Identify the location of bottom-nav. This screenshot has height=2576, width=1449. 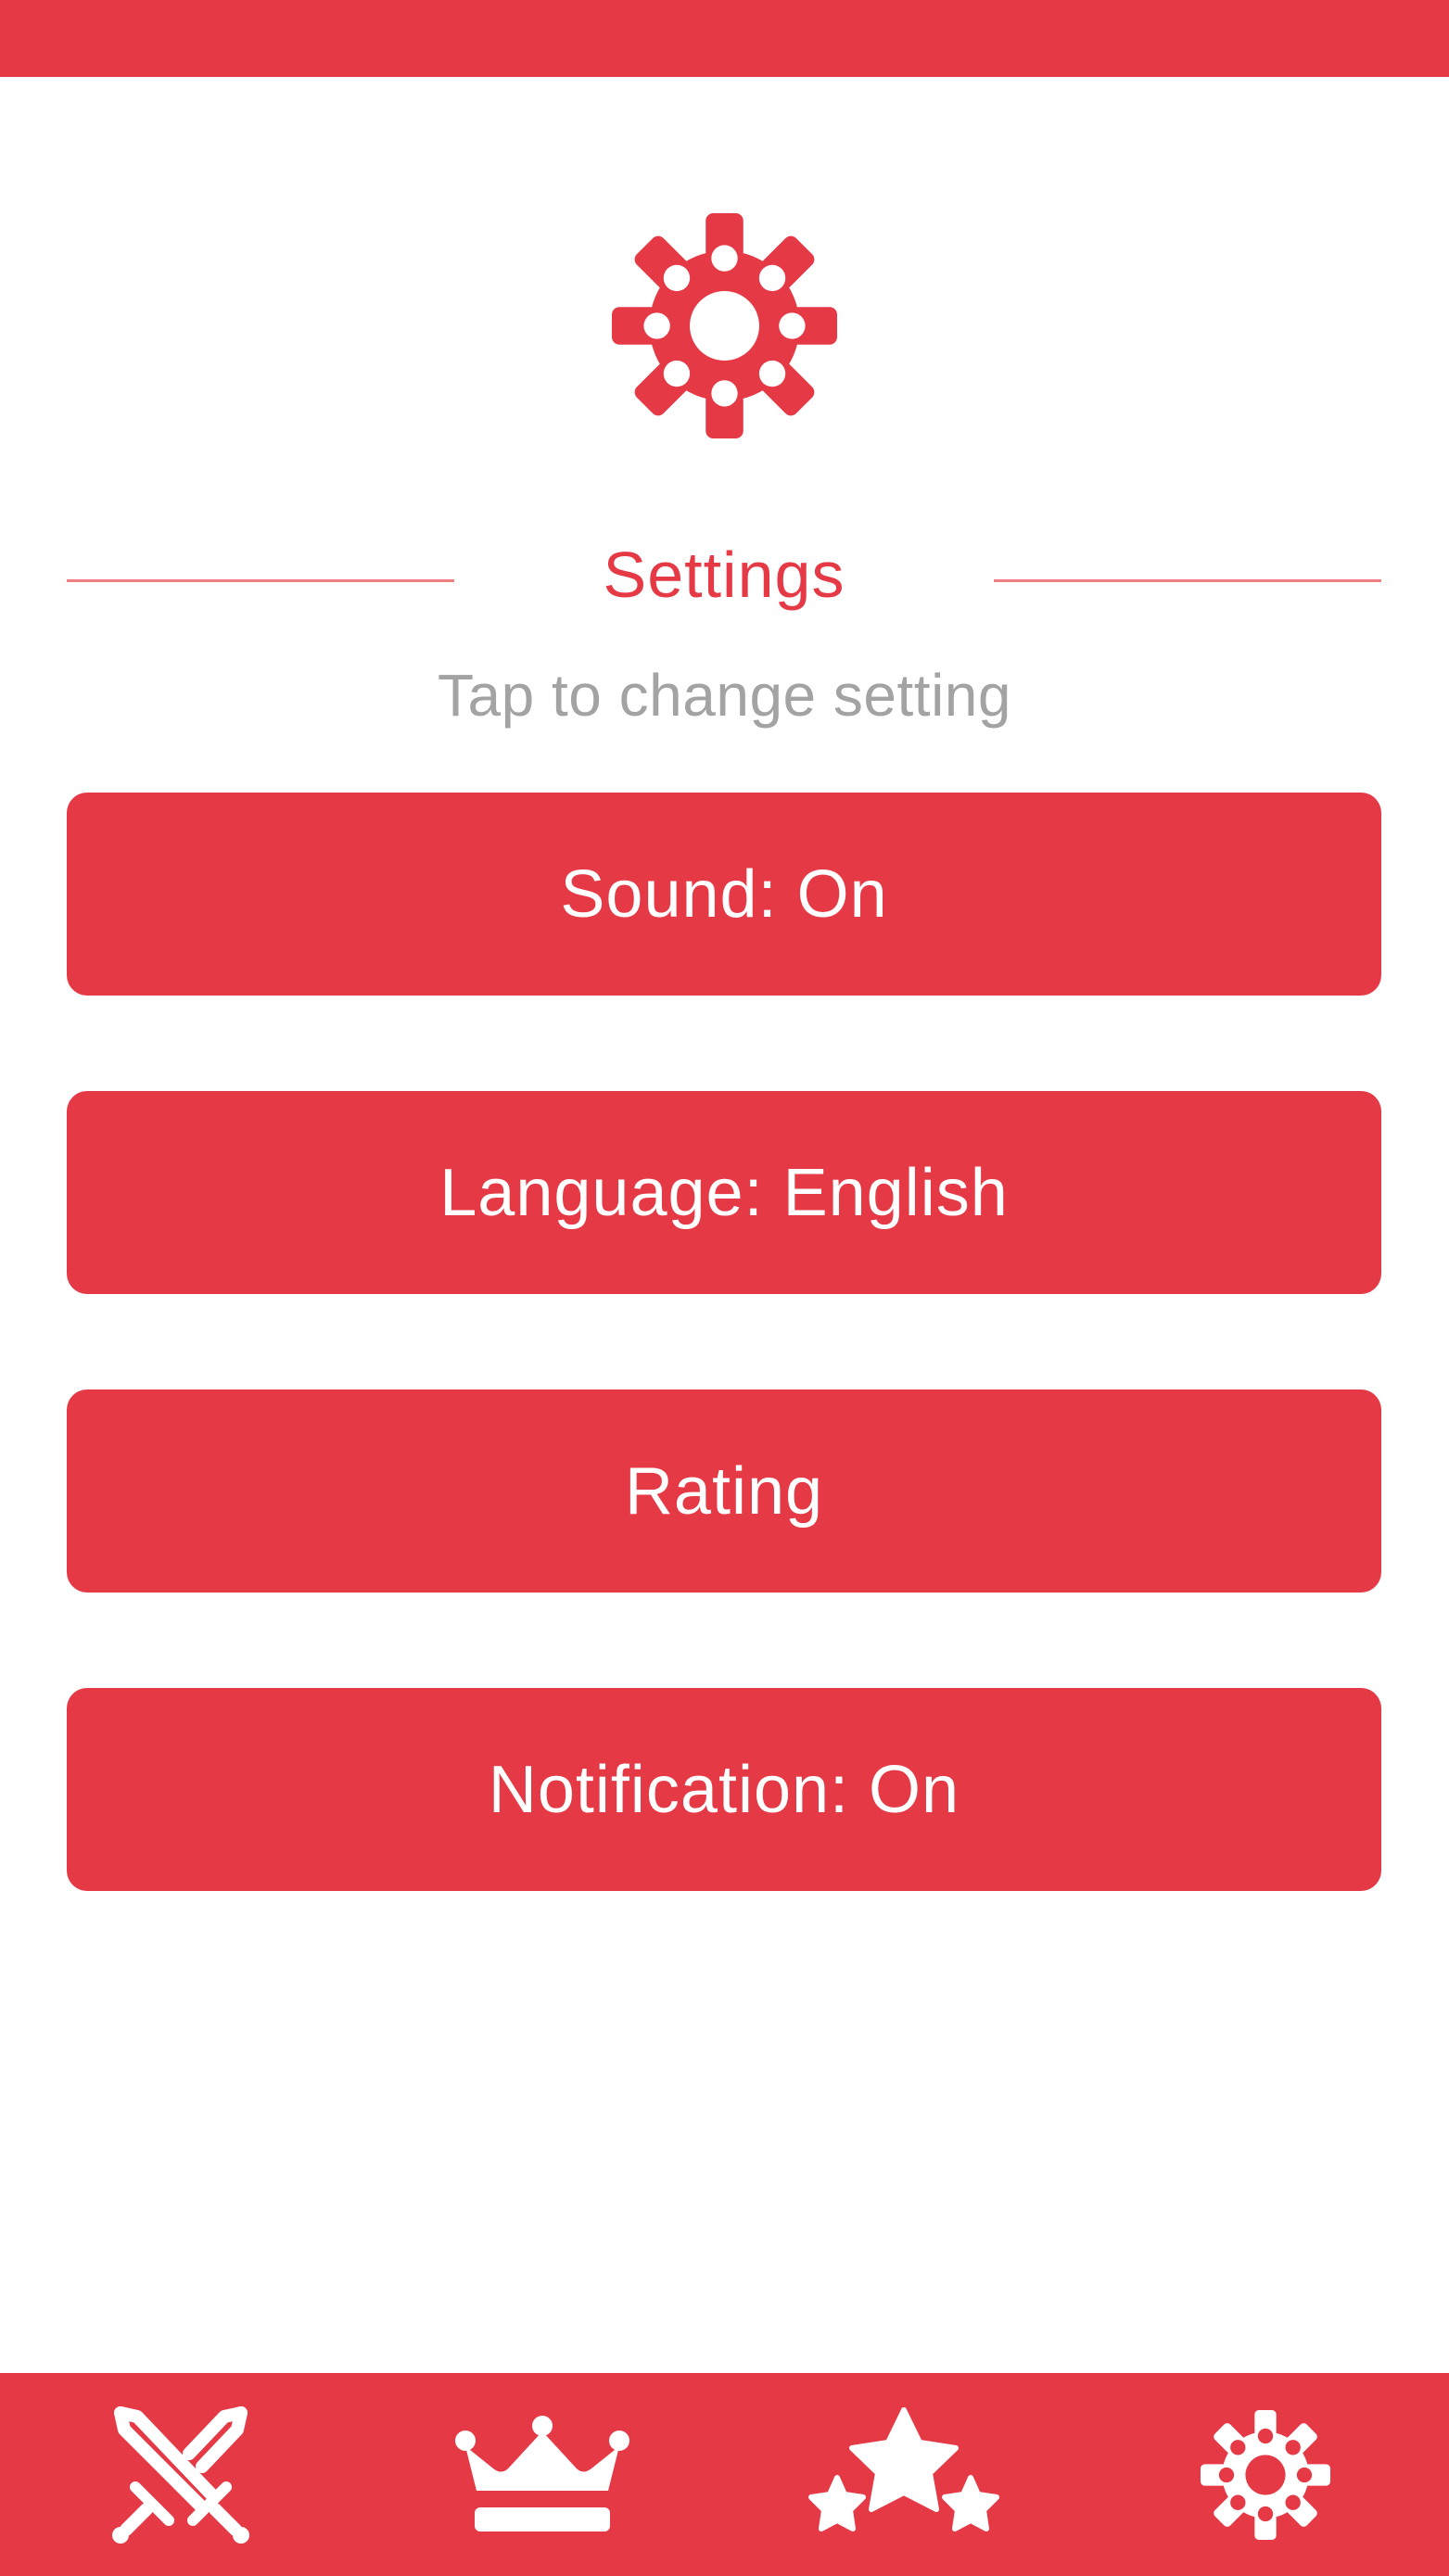
(724, 2474).